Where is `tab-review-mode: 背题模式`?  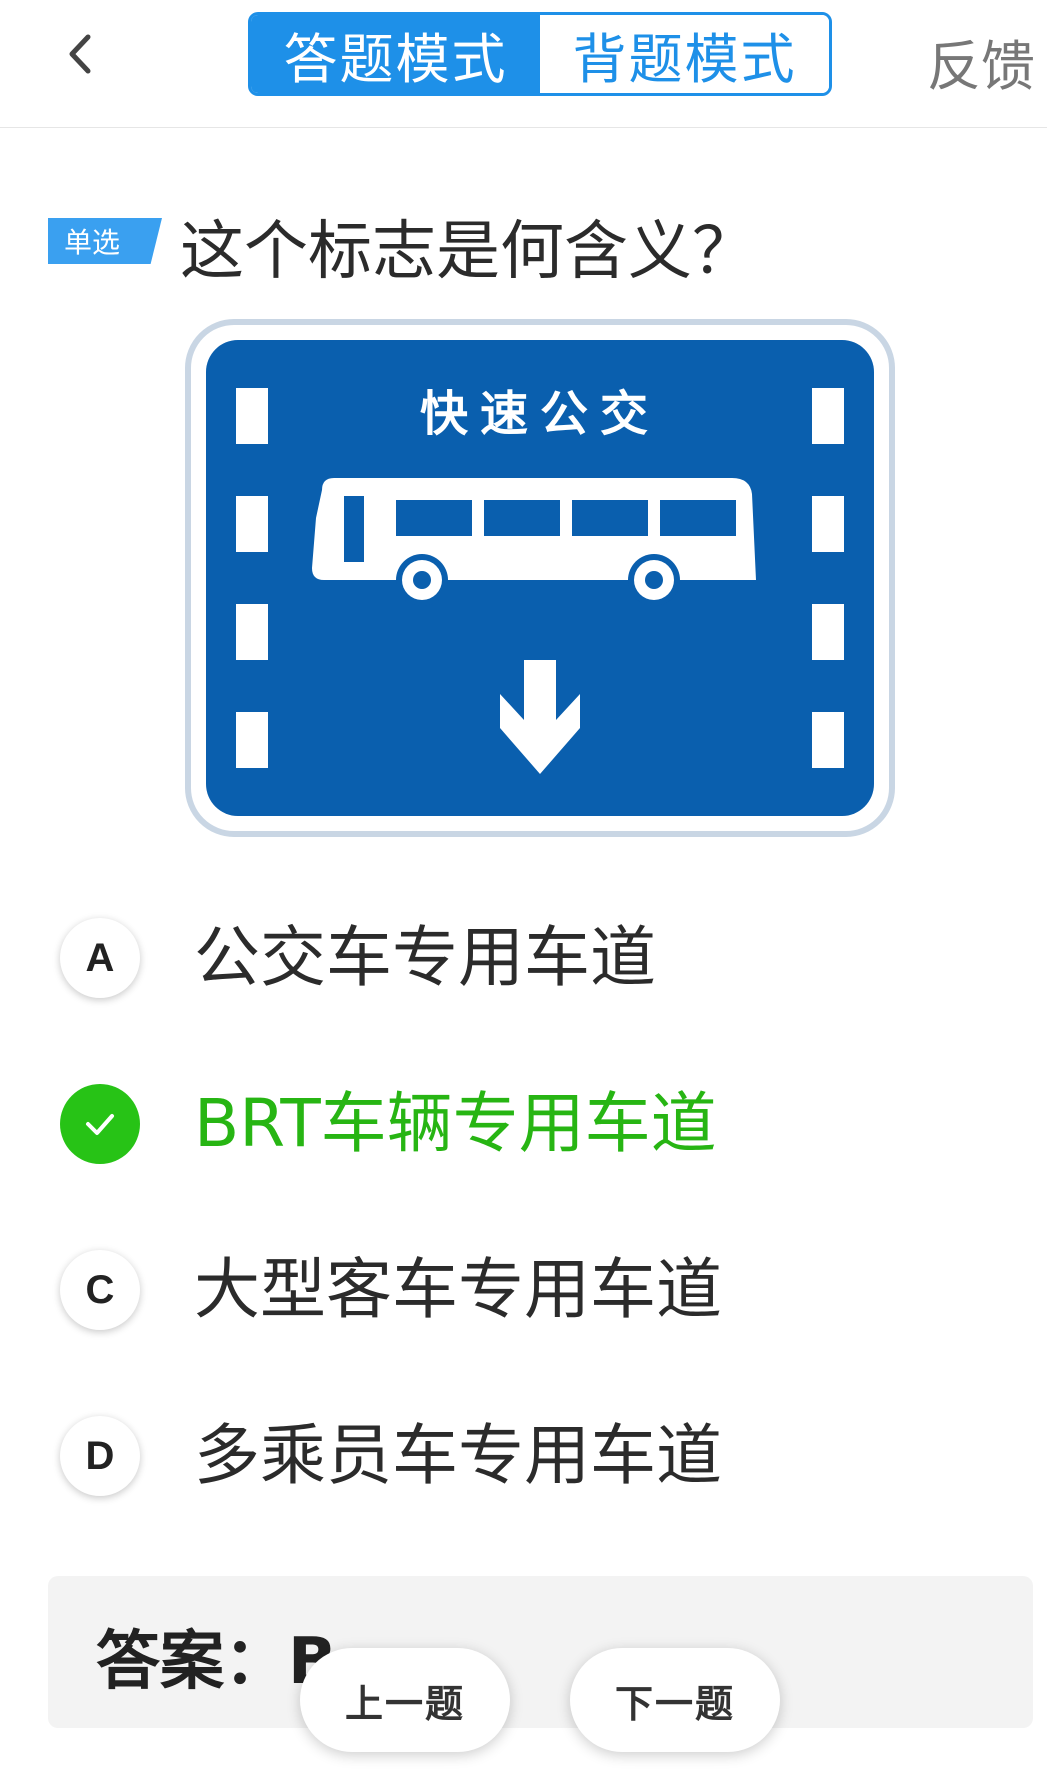
tab-review-mode: 背题模式 is located at coordinates (684, 54).